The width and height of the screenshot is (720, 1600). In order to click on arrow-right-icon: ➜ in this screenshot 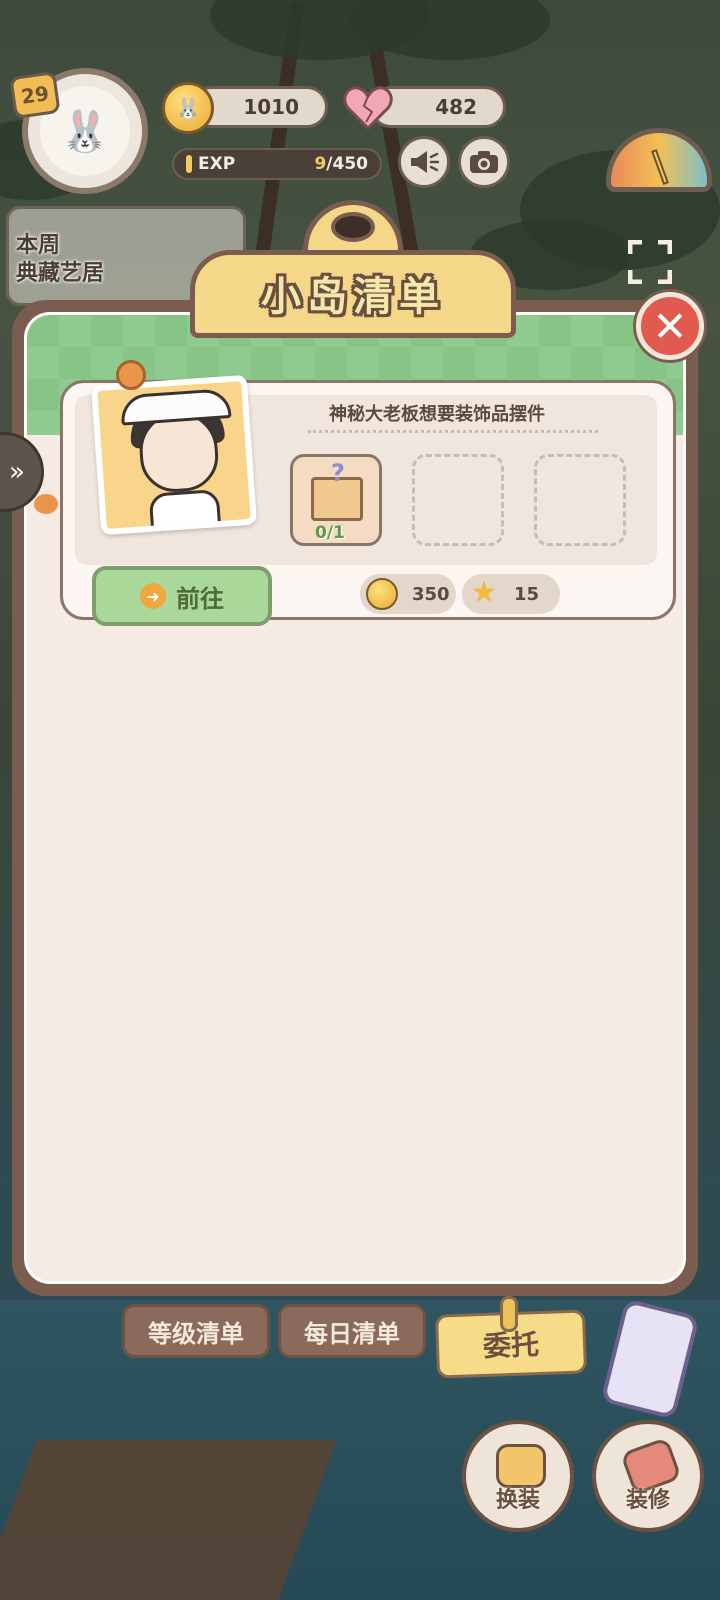, I will do `click(153, 596)`.